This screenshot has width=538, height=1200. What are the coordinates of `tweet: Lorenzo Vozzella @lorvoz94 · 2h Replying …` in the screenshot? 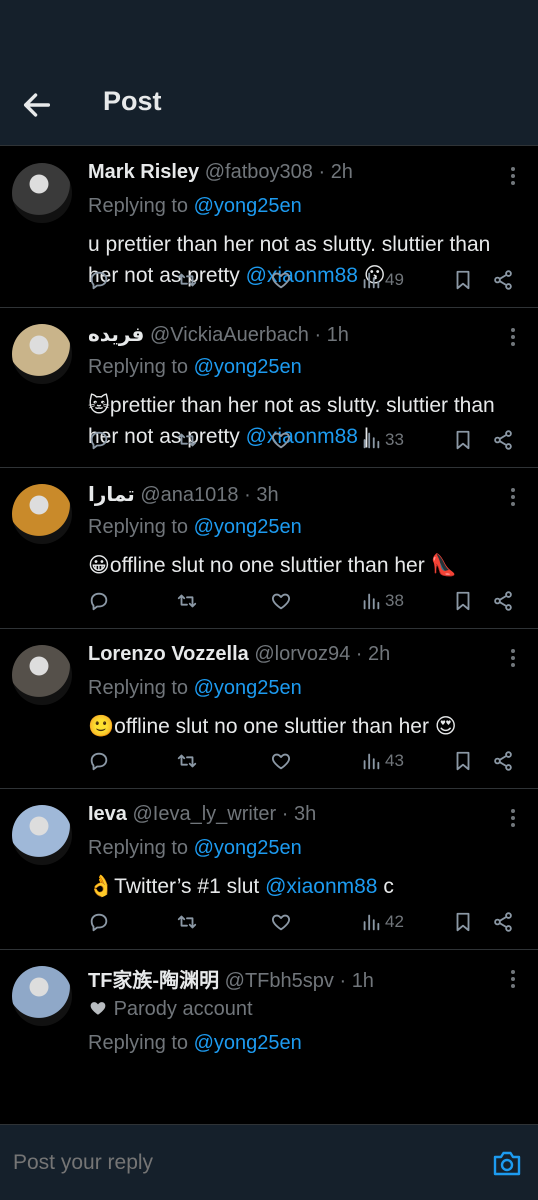 It's located at (269, 709).